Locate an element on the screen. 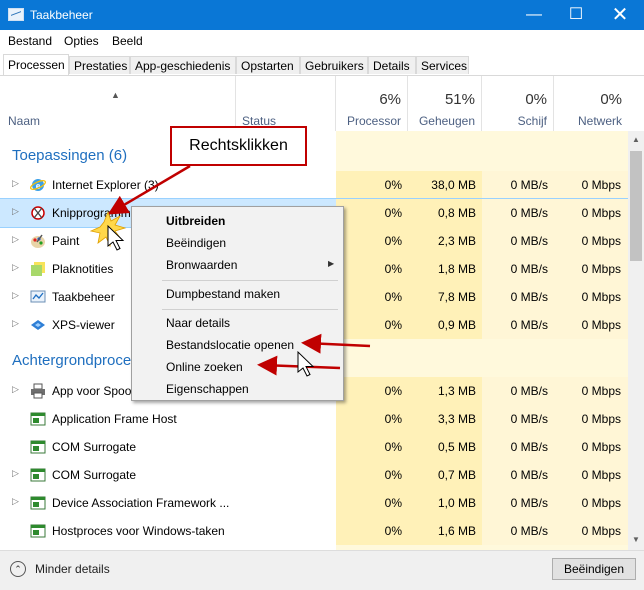  mouse-cursor-icon is located at coordinates (306, 363).